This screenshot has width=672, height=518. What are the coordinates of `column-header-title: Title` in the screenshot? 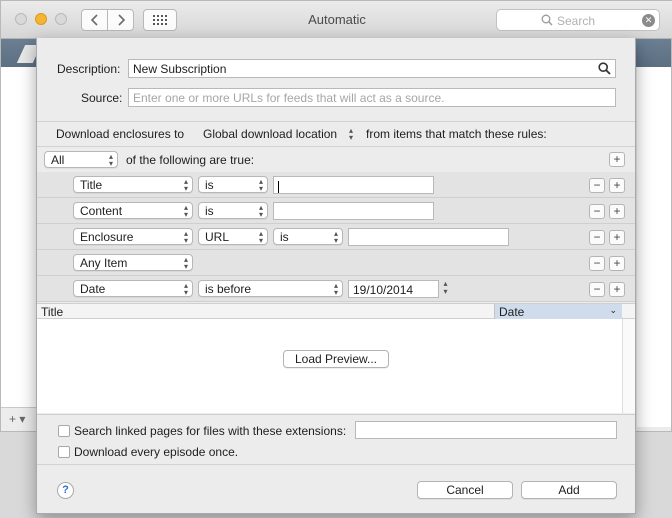 It's located at (52, 312).